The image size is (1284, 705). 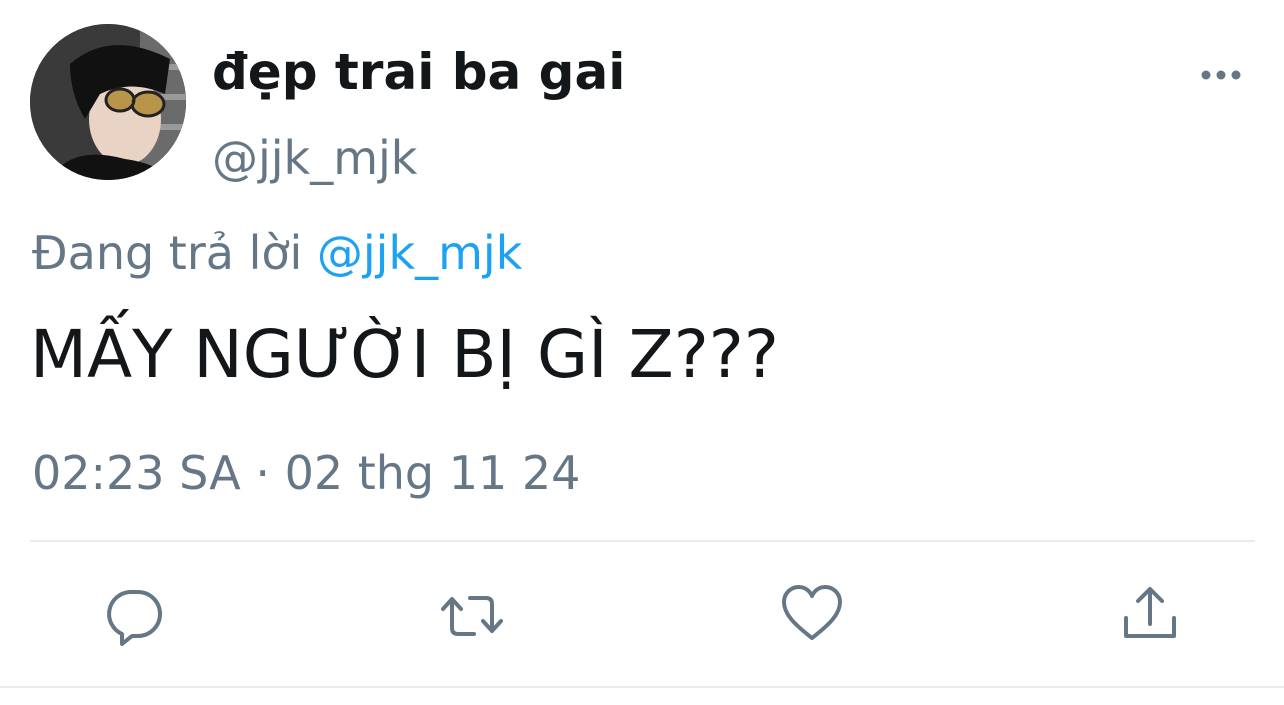 I want to click on tweet-text: MẤY NGƯỜI BỊ GÌ Z???, so click(x=404, y=354).